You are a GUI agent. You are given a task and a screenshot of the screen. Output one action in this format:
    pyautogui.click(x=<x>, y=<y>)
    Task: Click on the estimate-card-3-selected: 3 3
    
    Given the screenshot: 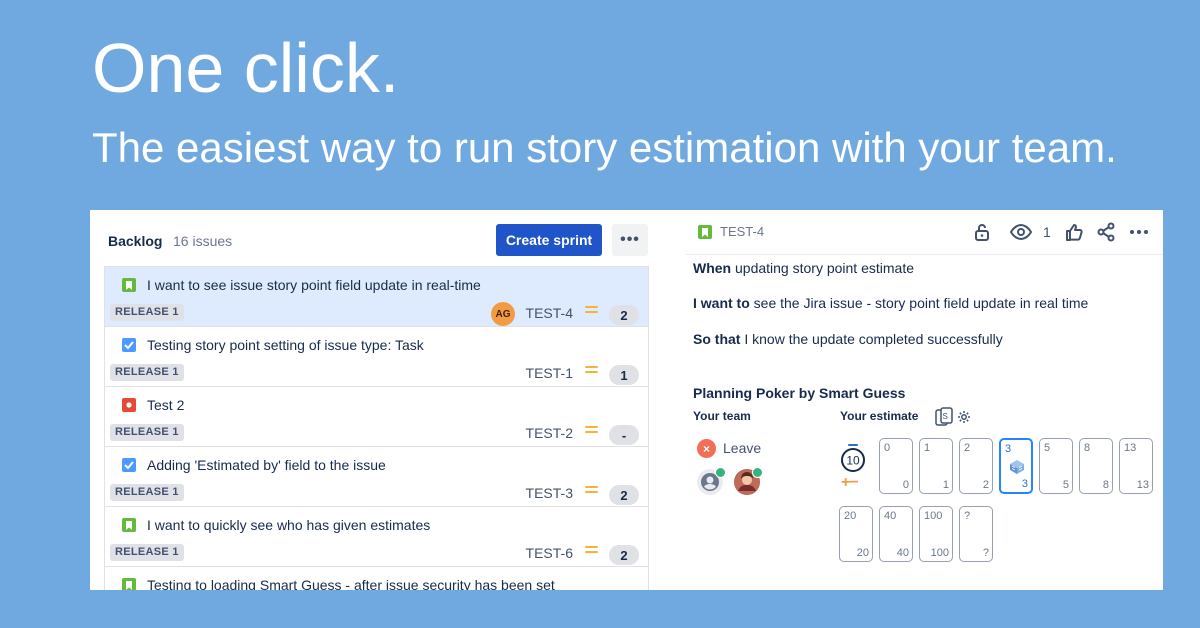 What is the action you would take?
    pyautogui.click(x=1016, y=466)
    